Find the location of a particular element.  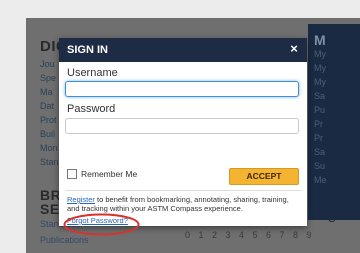

background-sidebar: M My My My Sa Pu Pr Pr Sa Su Me is located at coordinates (334, 122).